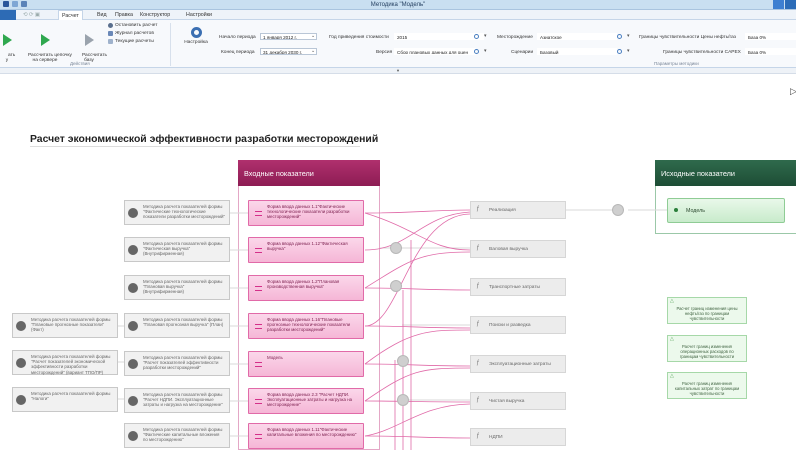 The image size is (796, 450). I want to click on log-button: Журнал расчетов, so click(131, 33).